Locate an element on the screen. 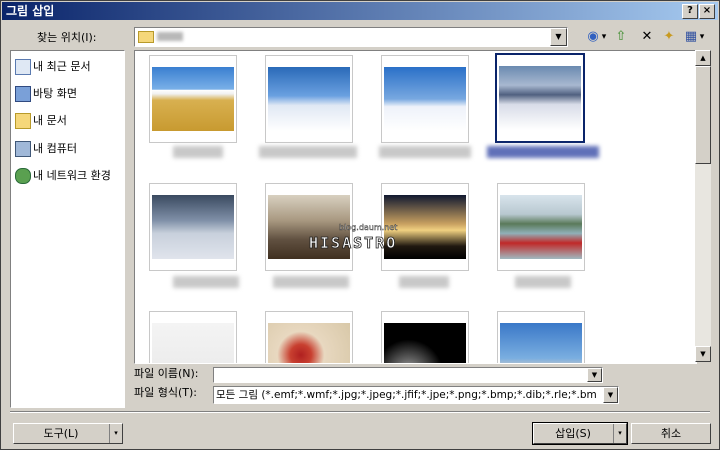 The width and height of the screenshot is (720, 450). watermark-url: blog.daum.net is located at coordinates (368, 227).